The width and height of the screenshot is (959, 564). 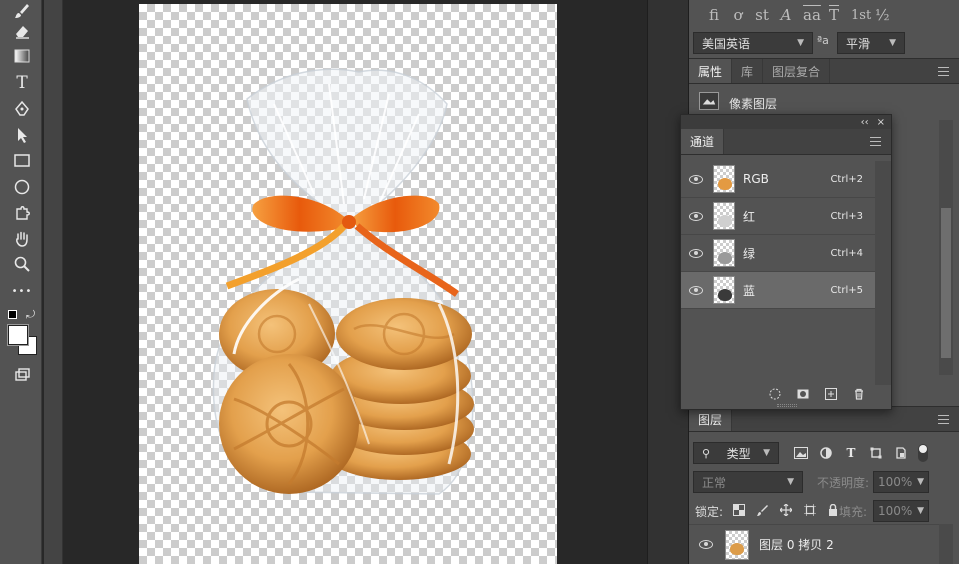 What do you see at coordinates (22, 56) in the screenshot?
I see `gradient-tool` at bounding box center [22, 56].